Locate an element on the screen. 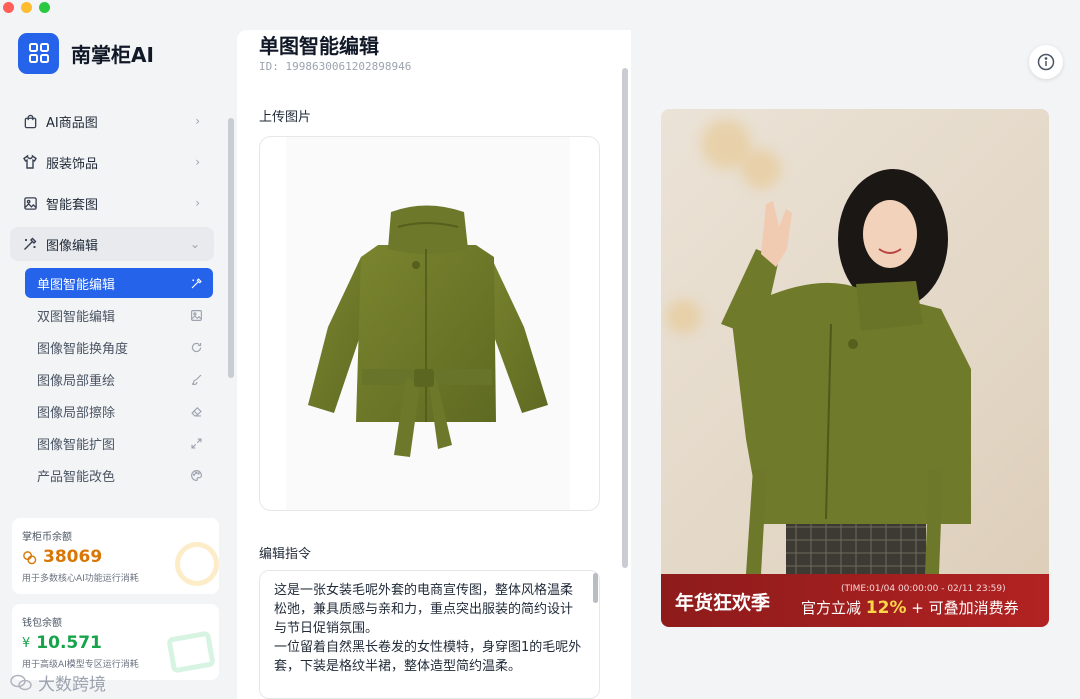 The image size is (1080, 699). wallet-balance-card: 钱包余额 ¥ 10.571 用于高级AI模型专区运行消耗 is located at coordinates (115, 642).